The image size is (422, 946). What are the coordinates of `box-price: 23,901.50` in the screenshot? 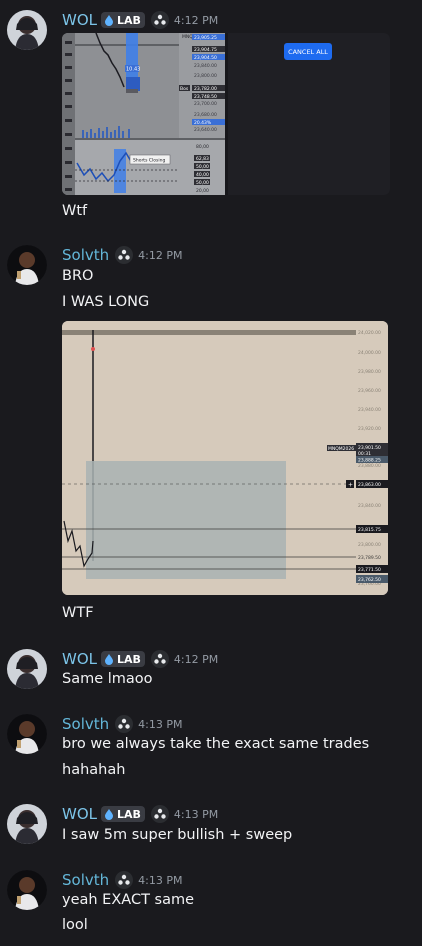 It's located at (369, 448).